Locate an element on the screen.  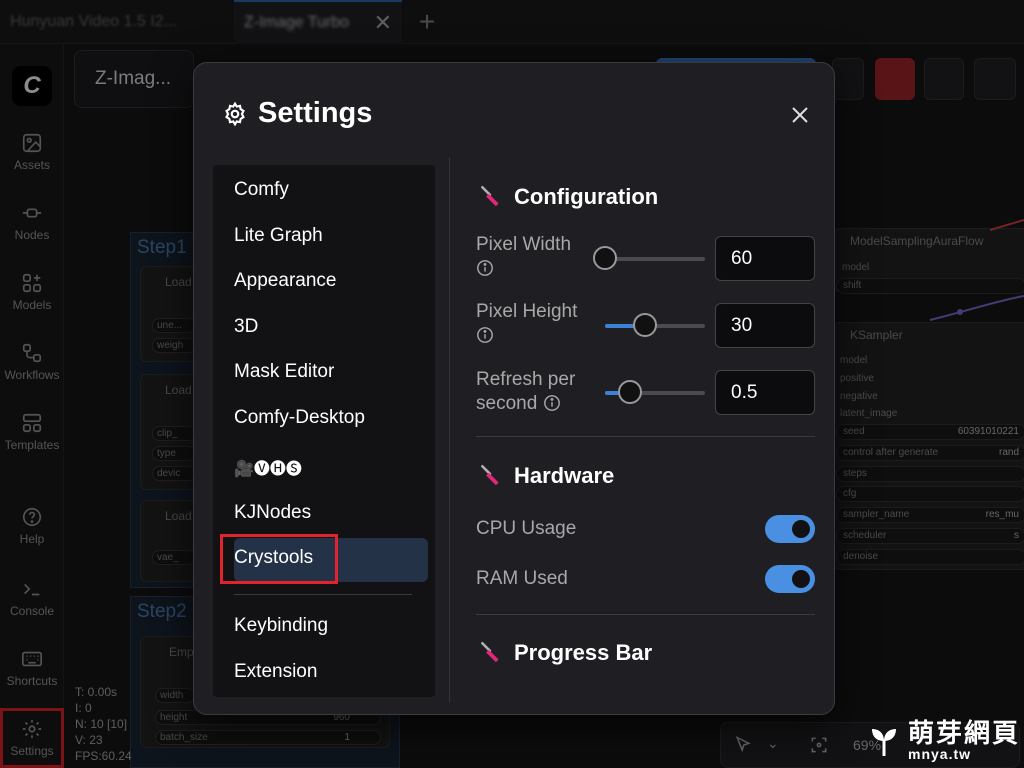
section-title-configuration: Configuration is located at coordinates (568, 197).